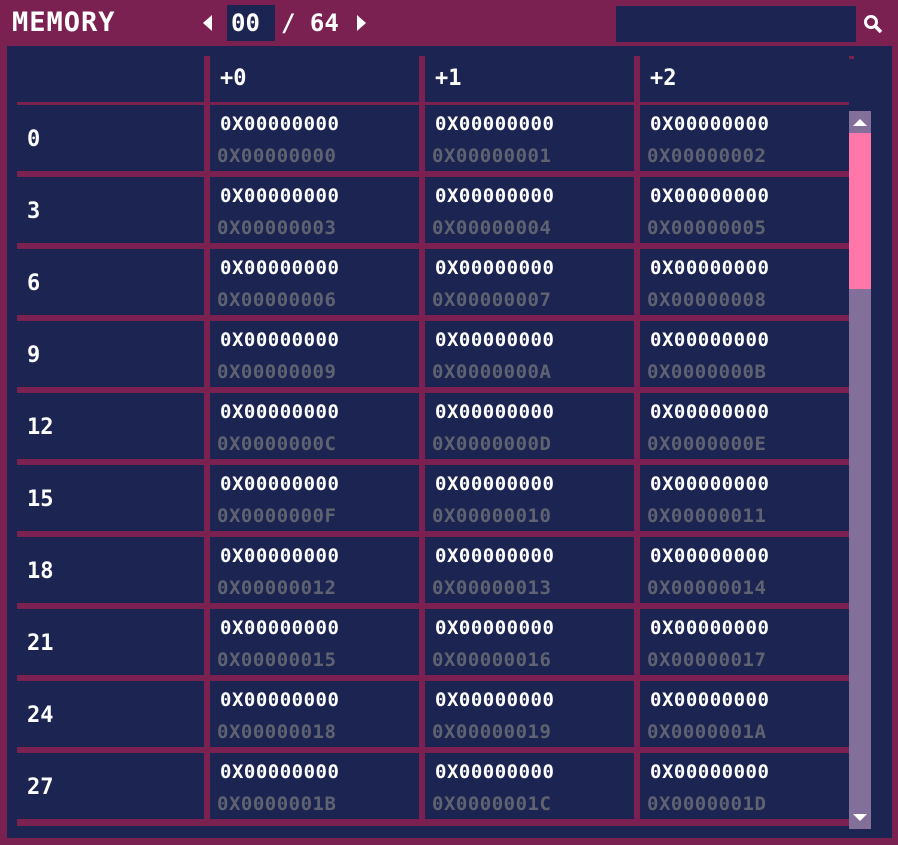  Describe the element at coordinates (34, 355) in the screenshot. I see `row-offset-label: 9` at that location.